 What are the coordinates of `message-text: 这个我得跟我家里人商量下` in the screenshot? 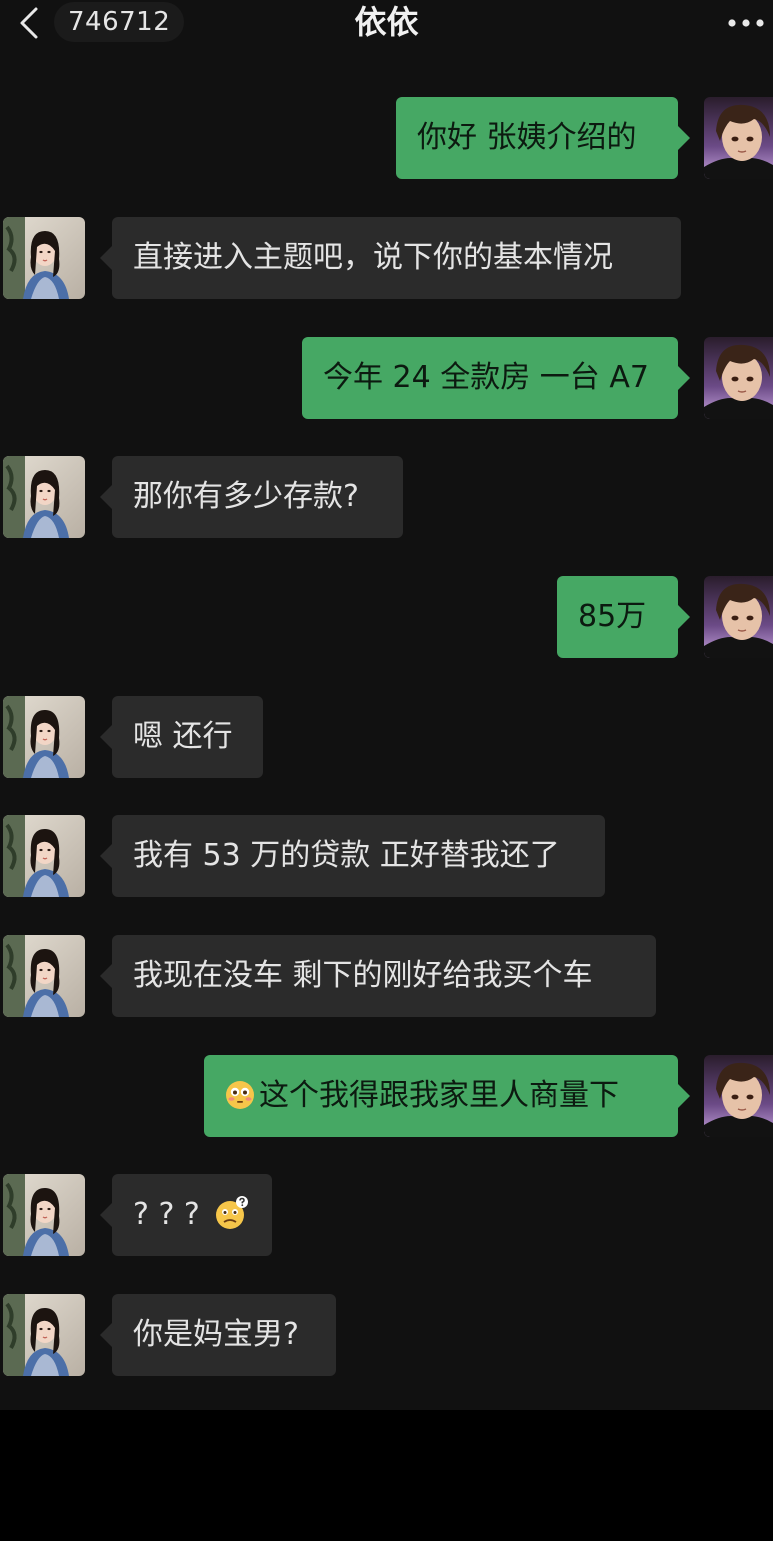 It's located at (439, 1095).